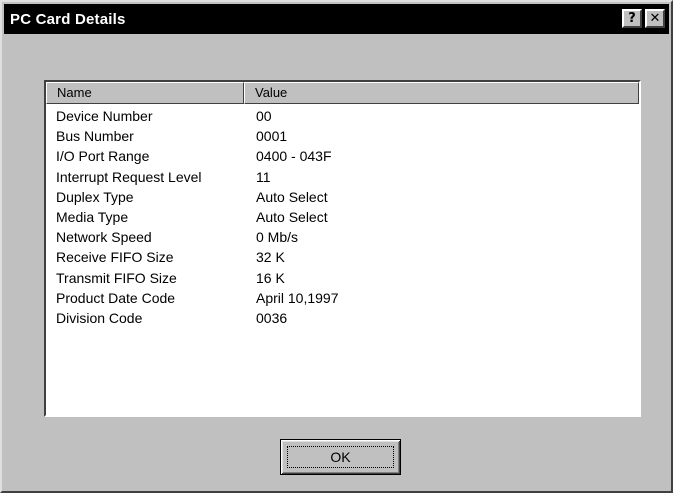 This screenshot has height=493, width=673. What do you see at coordinates (342, 197) in the screenshot?
I see `list-row: Duplex Type Auto Select` at bounding box center [342, 197].